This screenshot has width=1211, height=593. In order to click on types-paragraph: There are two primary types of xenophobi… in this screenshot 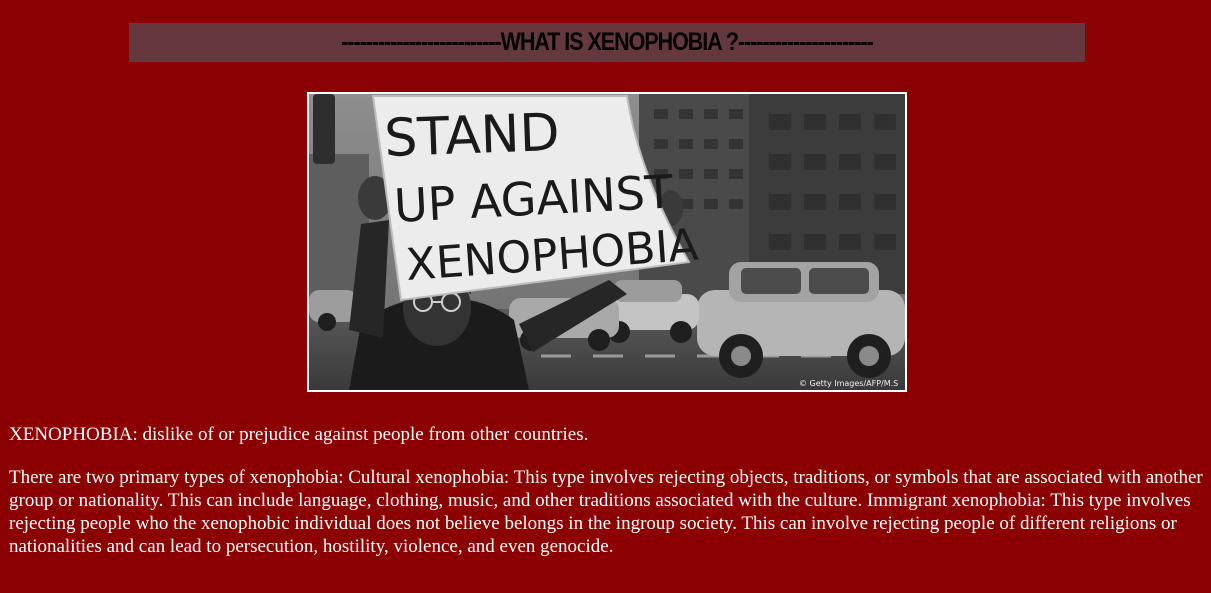, I will do `click(606, 512)`.